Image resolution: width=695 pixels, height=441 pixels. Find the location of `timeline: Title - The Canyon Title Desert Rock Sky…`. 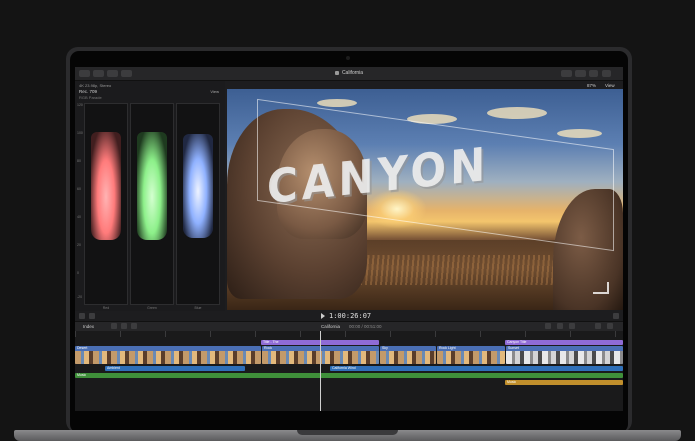

timeline: Title - The Canyon Title Desert Rock Sky… is located at coordinates (349, 371).